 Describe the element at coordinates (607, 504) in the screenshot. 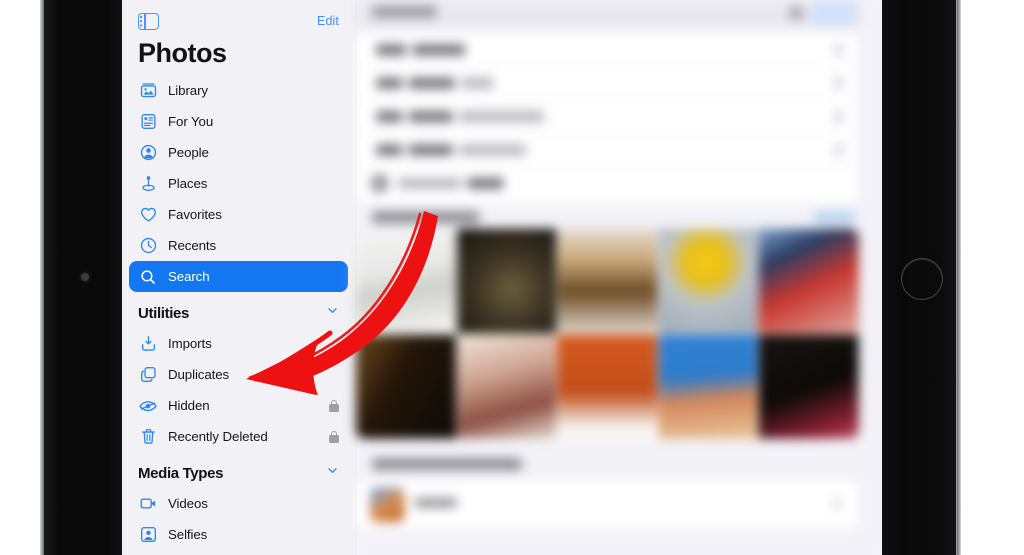

I see `suggestion-row` at that location.